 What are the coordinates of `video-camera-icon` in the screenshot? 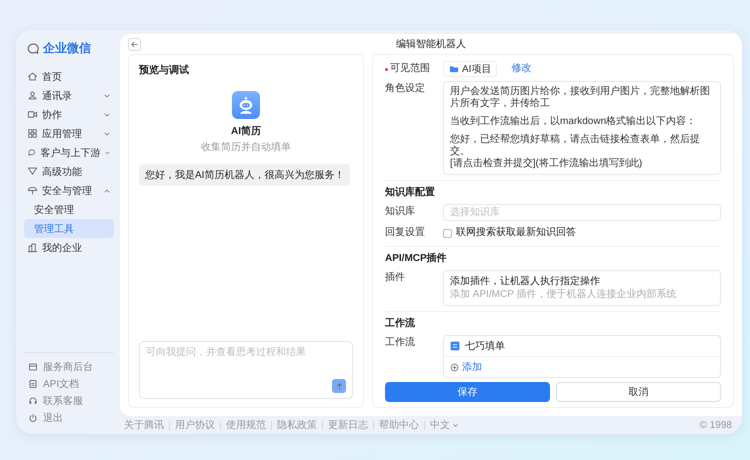 It's located at (32, 114).